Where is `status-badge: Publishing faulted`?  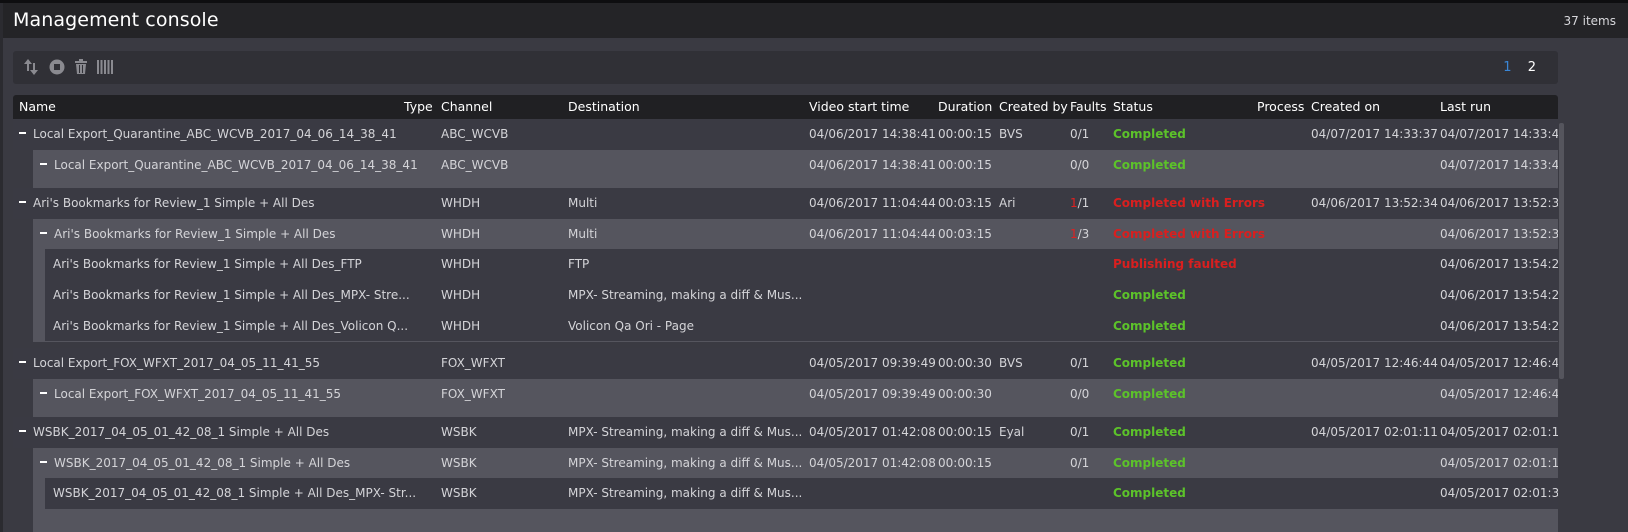
status-badge: Publishing faulted is located at coordinates (1175, 264).